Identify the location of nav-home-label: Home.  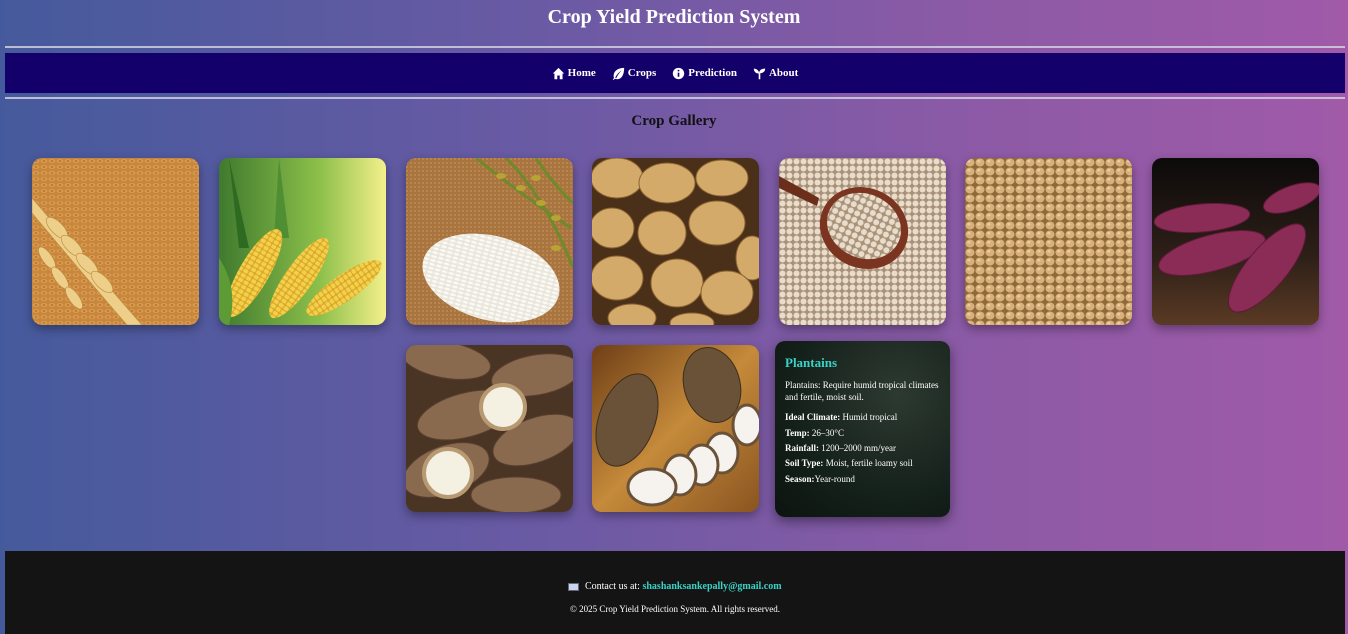
(581, 73).